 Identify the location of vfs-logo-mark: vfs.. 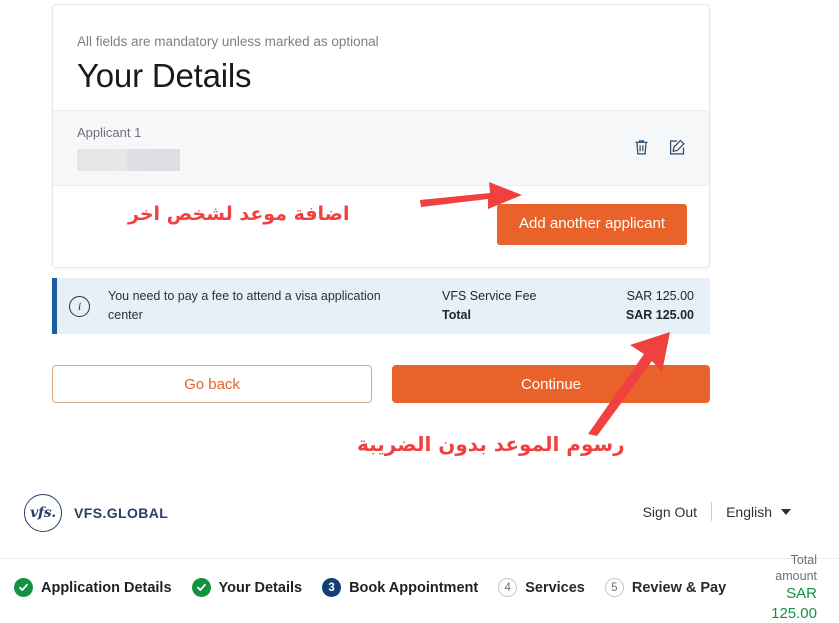
(43, 513).